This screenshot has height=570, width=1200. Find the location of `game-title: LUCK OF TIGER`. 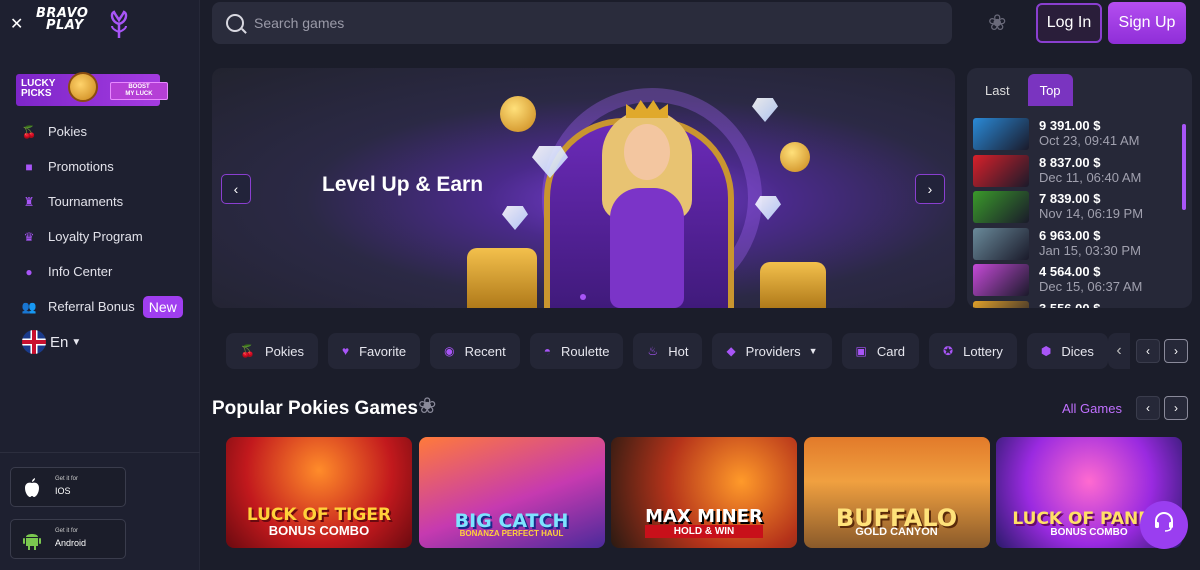

game-title: LUCK OF TIGER is located at coordinates (319, 515).